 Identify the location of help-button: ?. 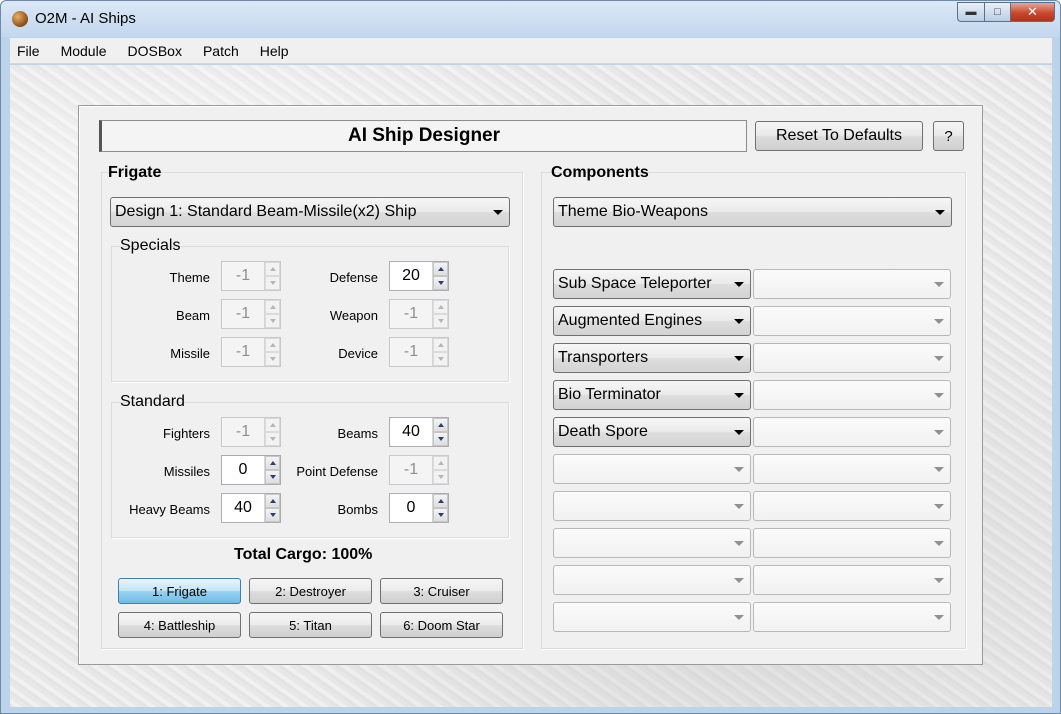
(948, 136).